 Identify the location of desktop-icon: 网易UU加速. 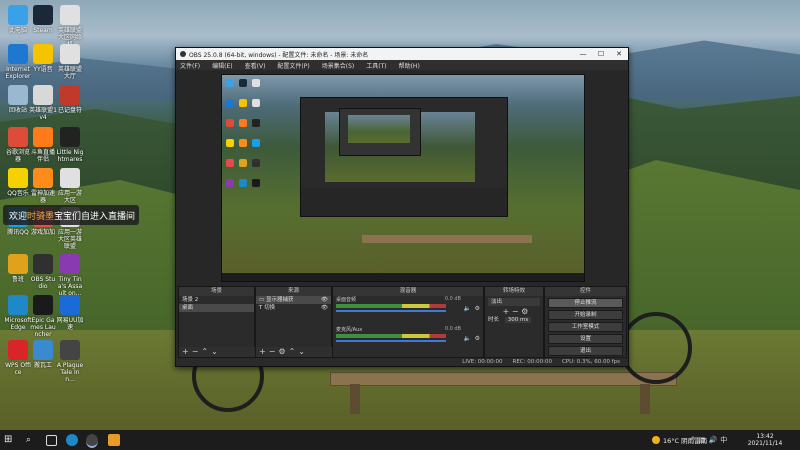
(70, 313).